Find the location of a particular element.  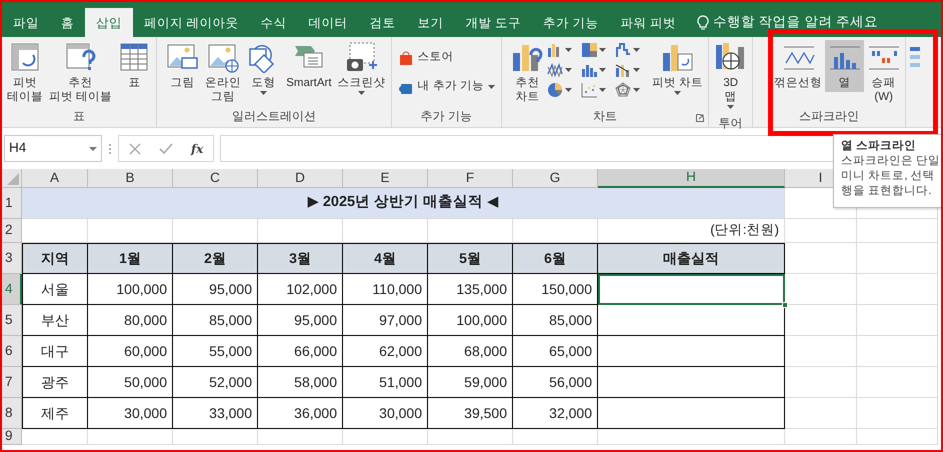

table-cell: 62,000 is located at coordinates (385, 351).